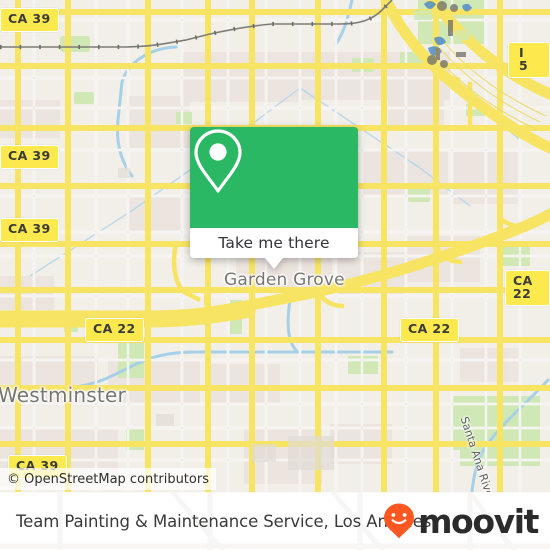 The width and height of the screenshot is (550, 550). I want to click on take-me-there-label: Take me there, so click(274, 243).